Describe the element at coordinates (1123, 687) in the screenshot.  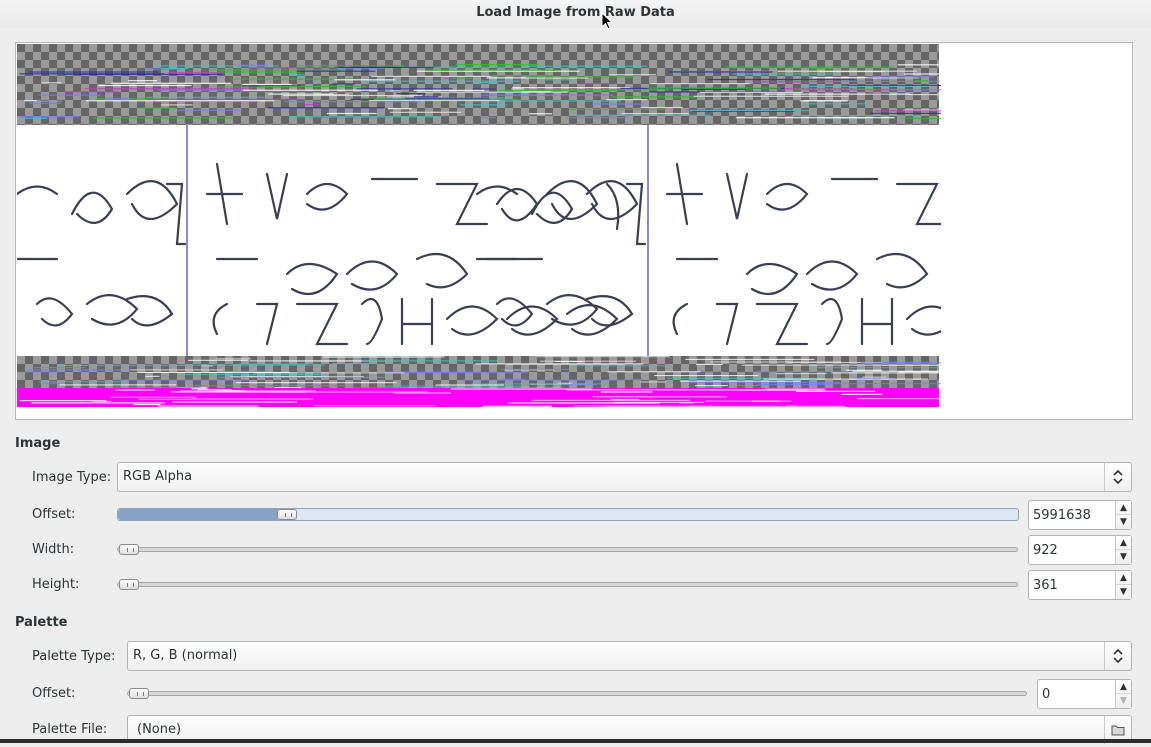
I see `palette-offset-increment-button: ▲` at that location.